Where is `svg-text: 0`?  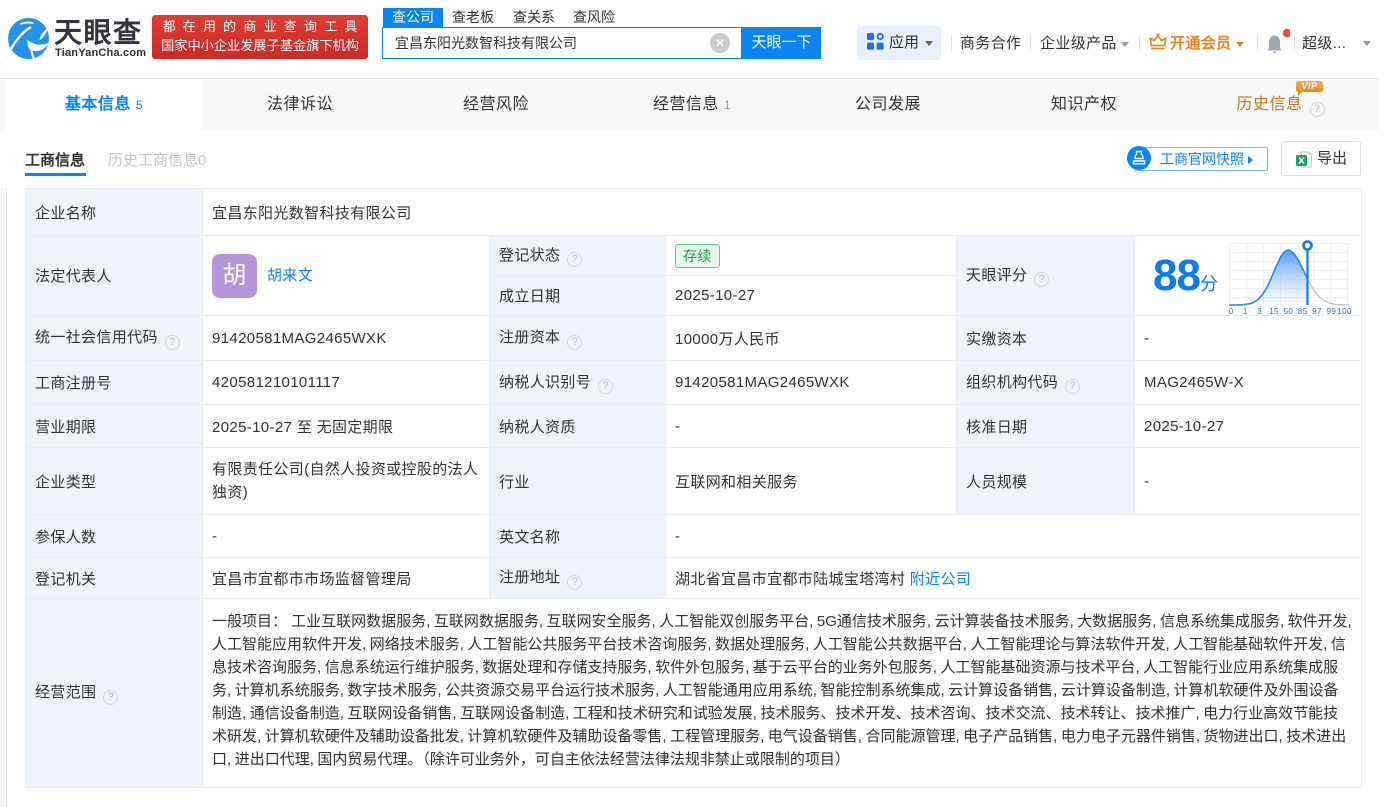
svg-text: 0 is located at coordinates (1231, 311).